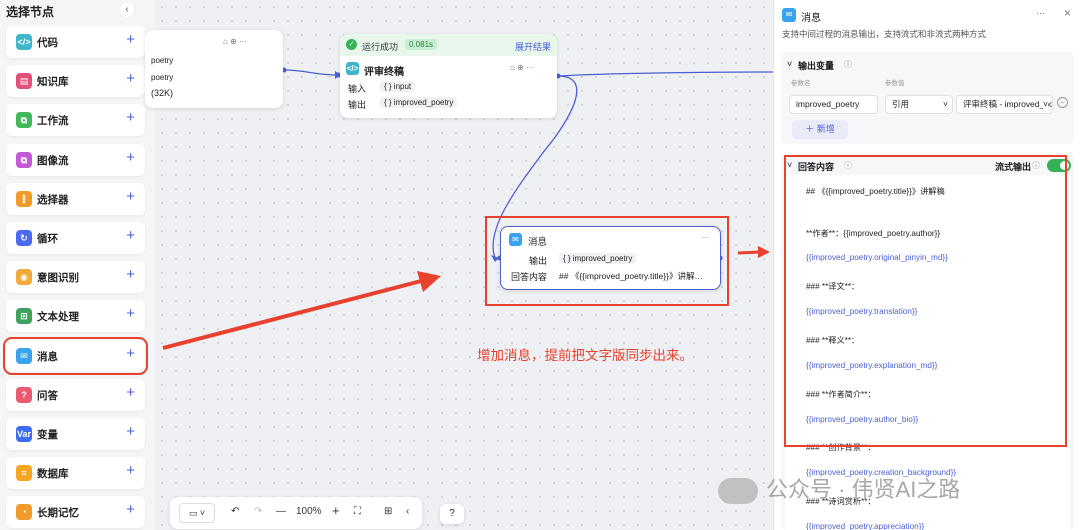  I want to click on node-item-qa: ? 问答 +, so click(75, 394).